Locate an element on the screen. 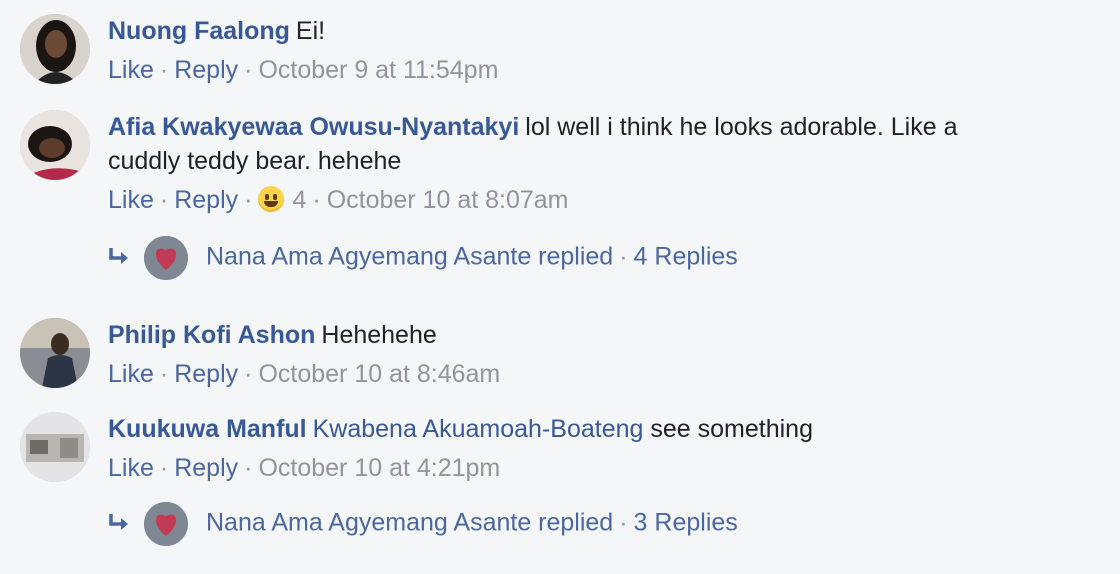 The width and height of the screenshot is (1120, 574). comment-text: Ei! is located at coordinates (310, 31).